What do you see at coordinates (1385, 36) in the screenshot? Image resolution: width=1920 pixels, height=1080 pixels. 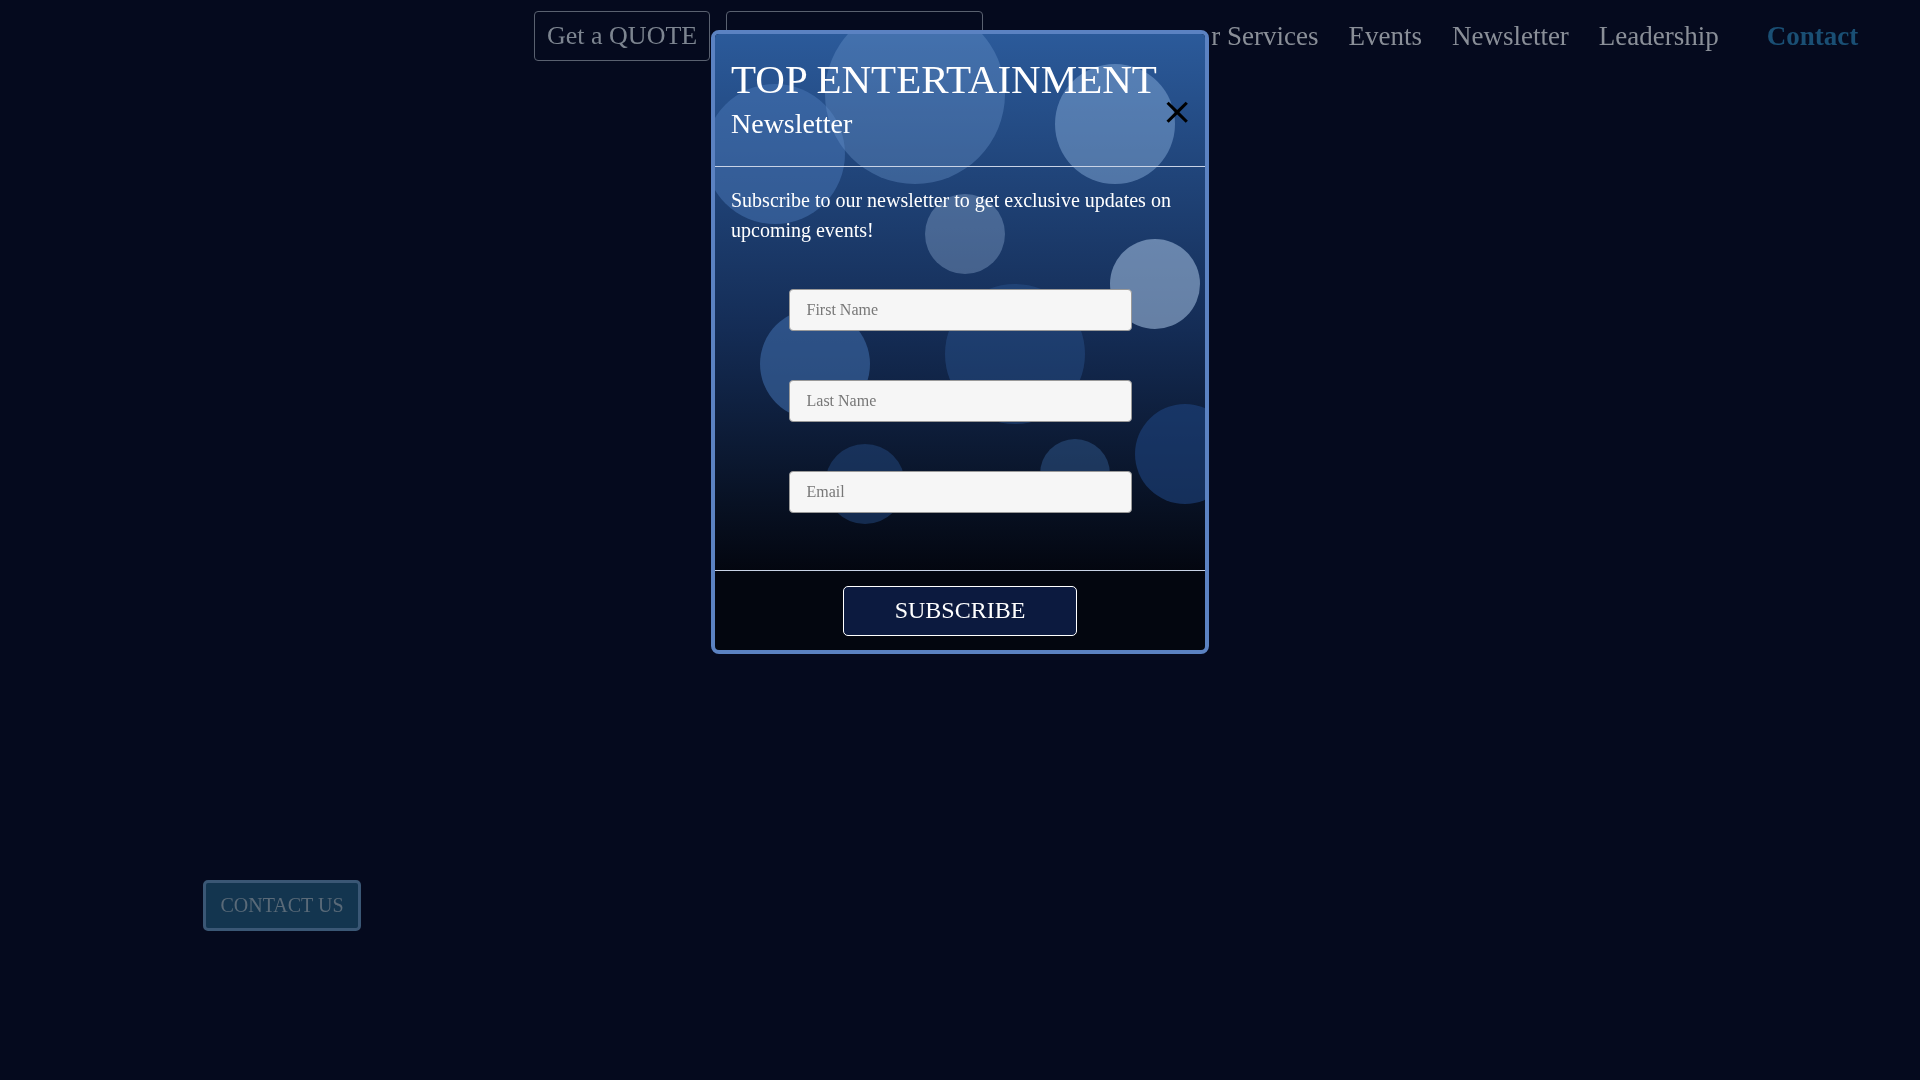 I see `nav-link: Events` at bounding box center [1385, 36].